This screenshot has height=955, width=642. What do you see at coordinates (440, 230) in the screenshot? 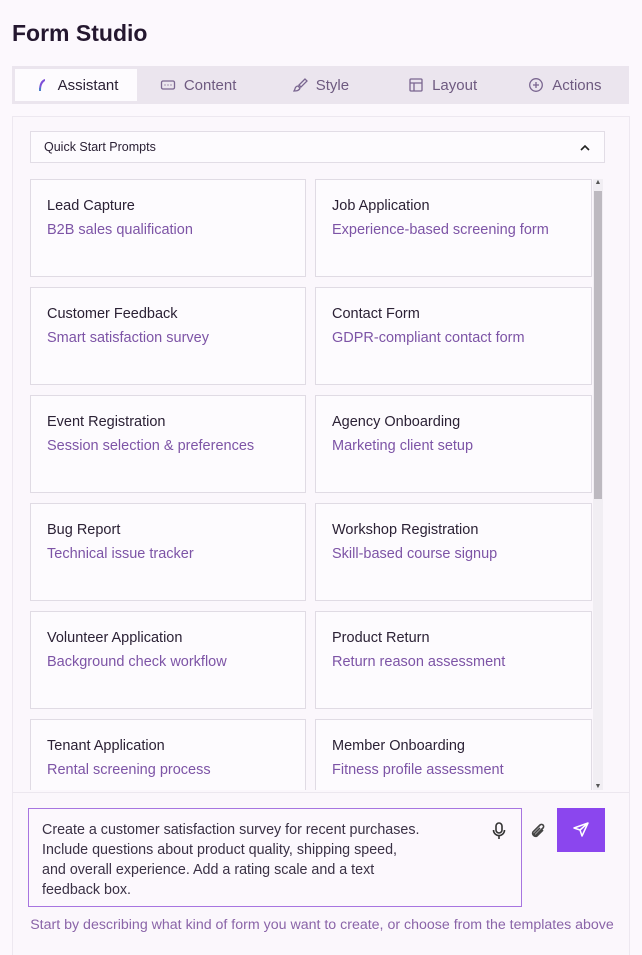
I see `template-description: Experience-based screening form` at bounding box center [440, 230].